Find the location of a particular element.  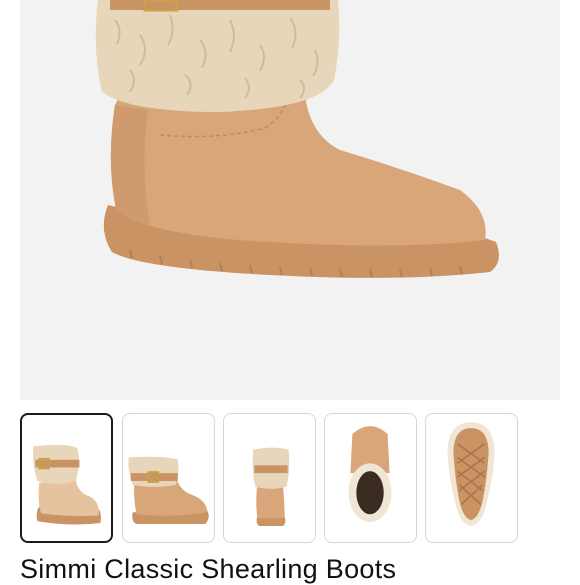

thumbnail-top-down is located at coordinates (370, 478).